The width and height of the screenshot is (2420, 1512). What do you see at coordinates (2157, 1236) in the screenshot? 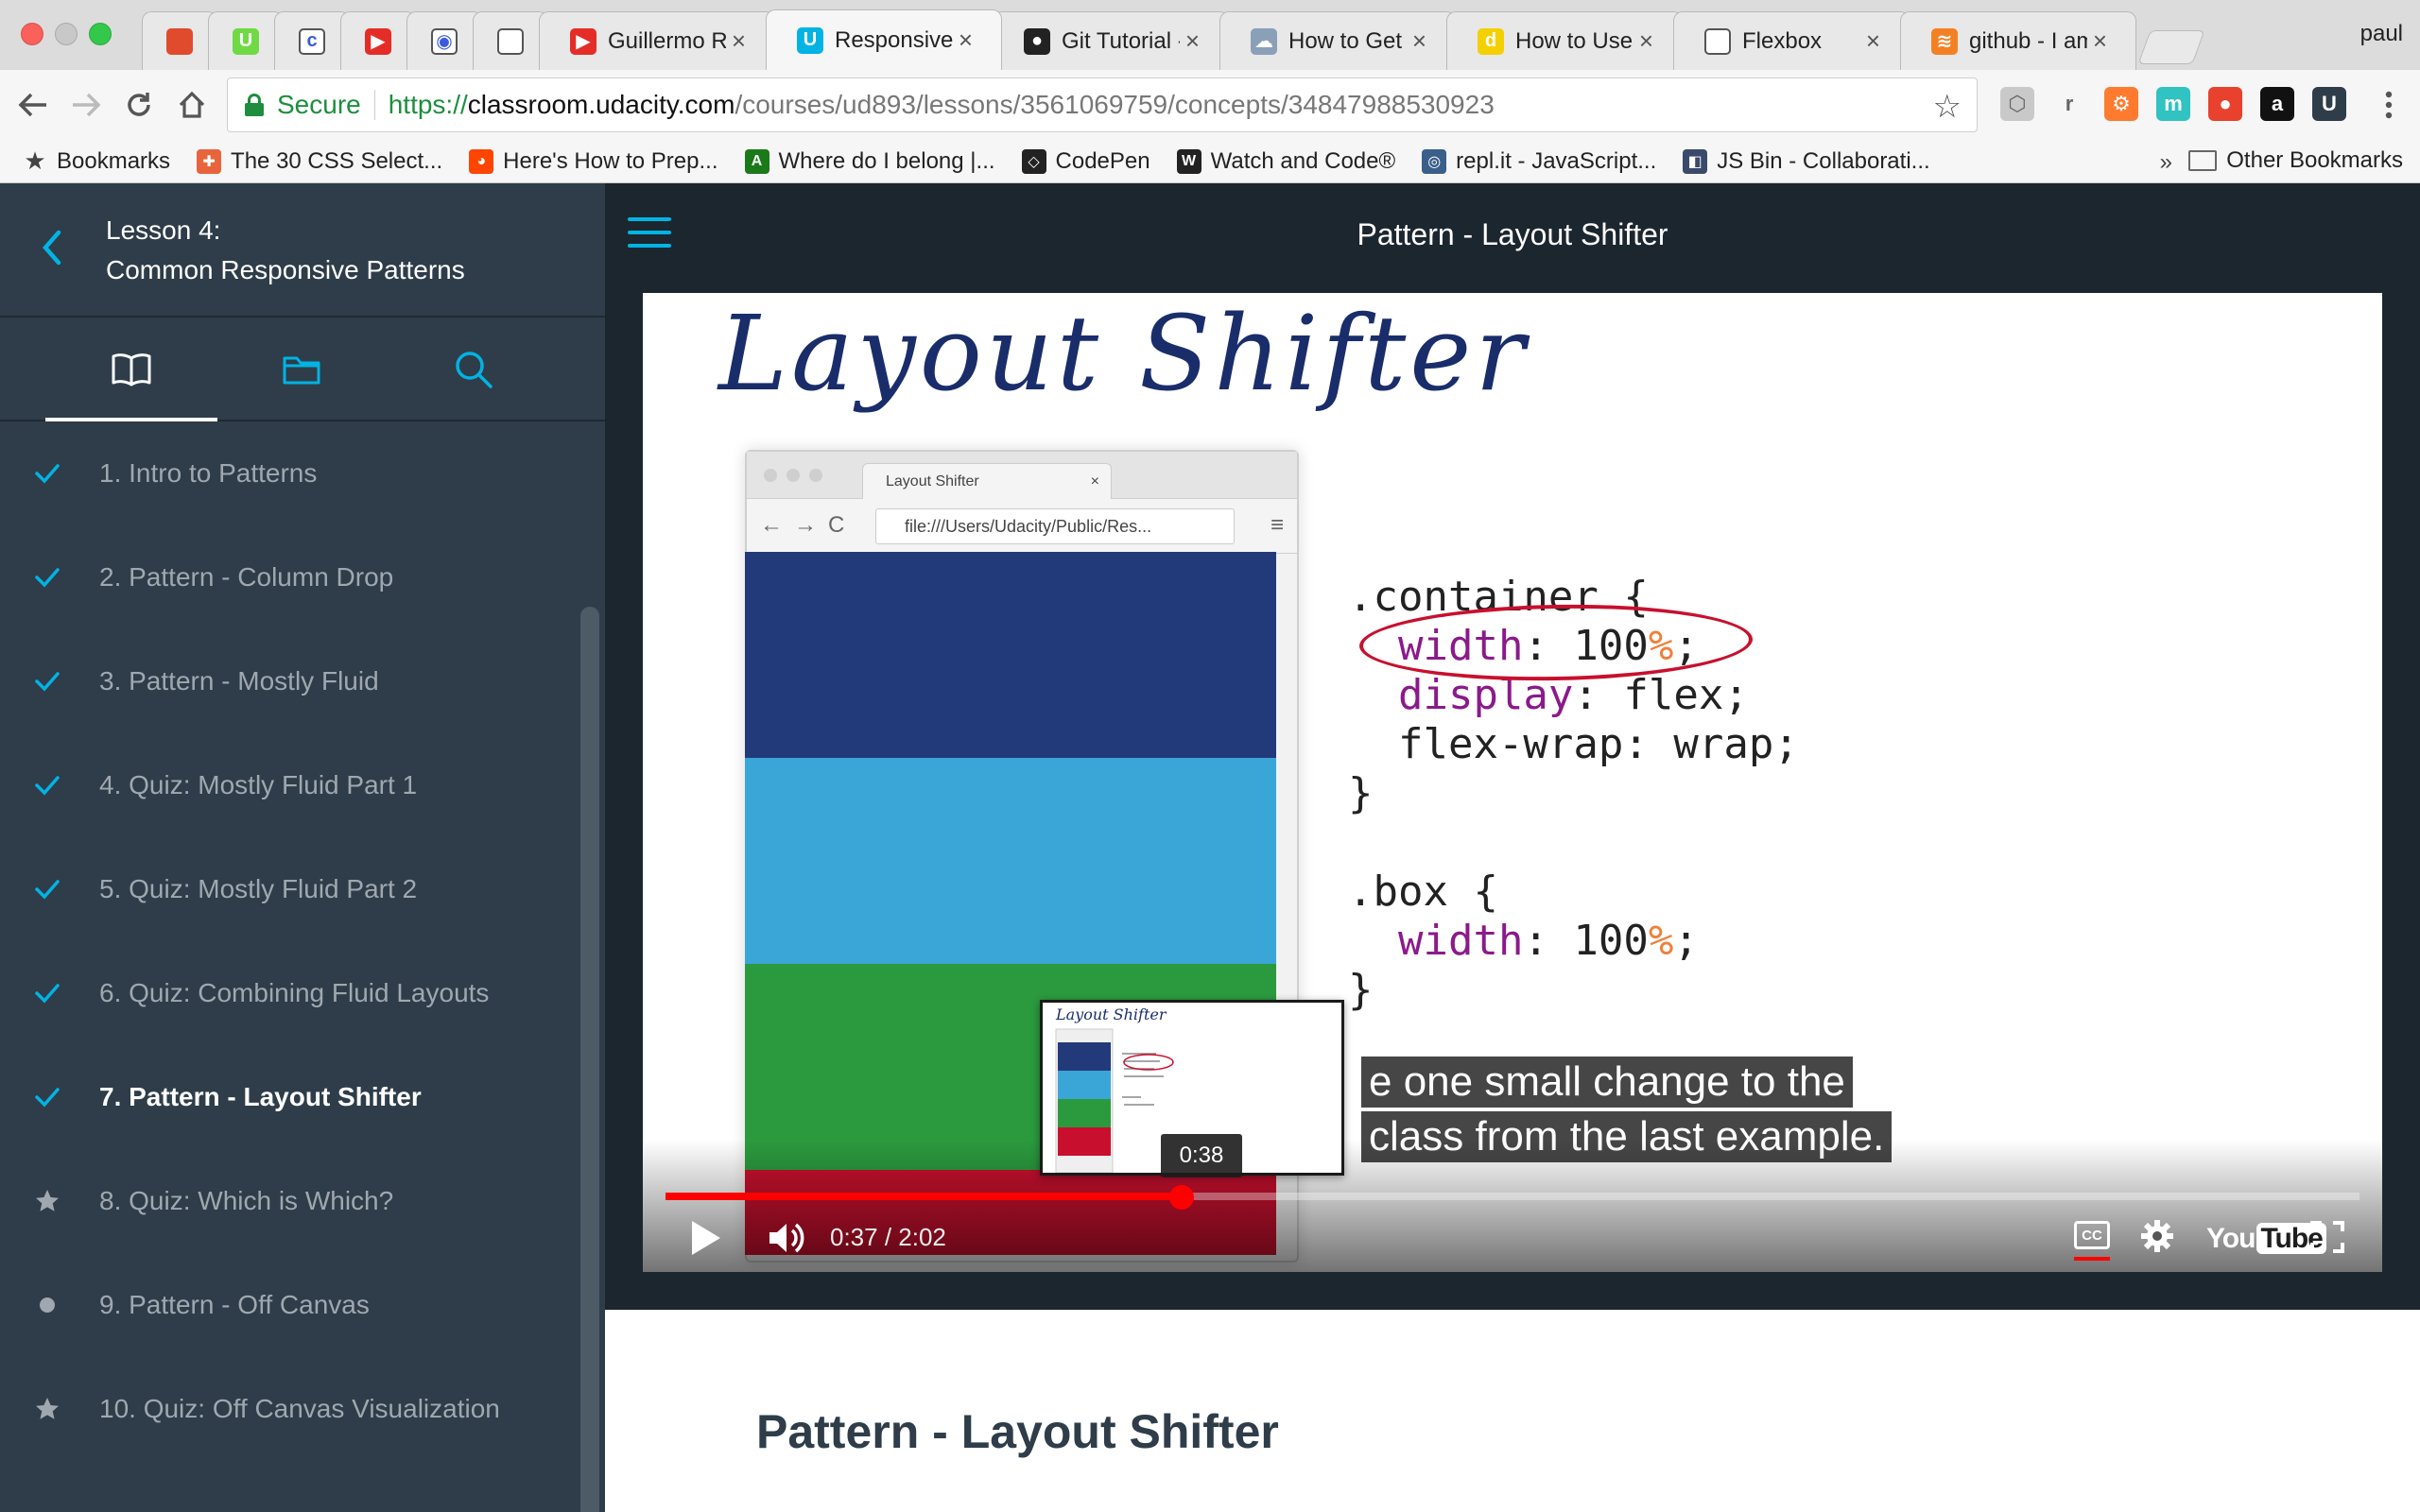
I see `gear-icon` at bounding box center [2157, 1236].